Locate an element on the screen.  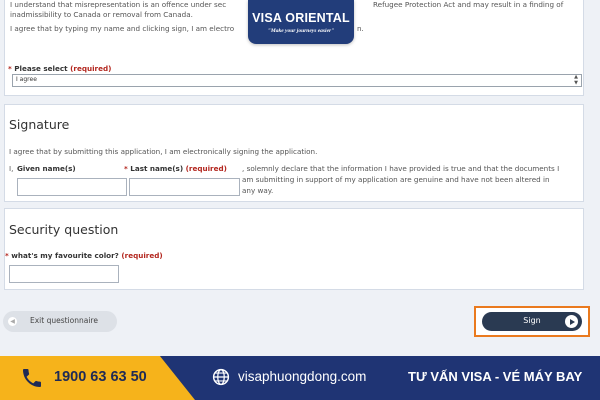
security-question-text: what's my favourite color? is located at coordinates (65, 255).